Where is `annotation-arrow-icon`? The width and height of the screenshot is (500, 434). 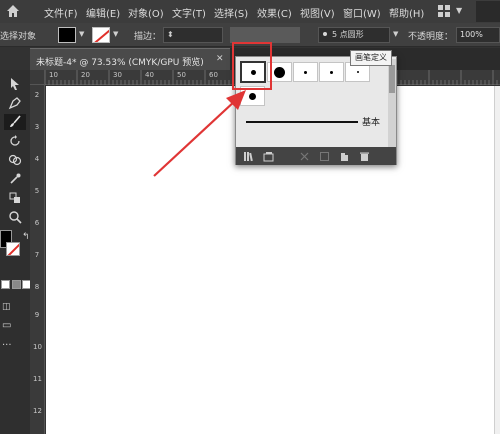 annotation-arrow-icon is located at coordinates (199, 133).